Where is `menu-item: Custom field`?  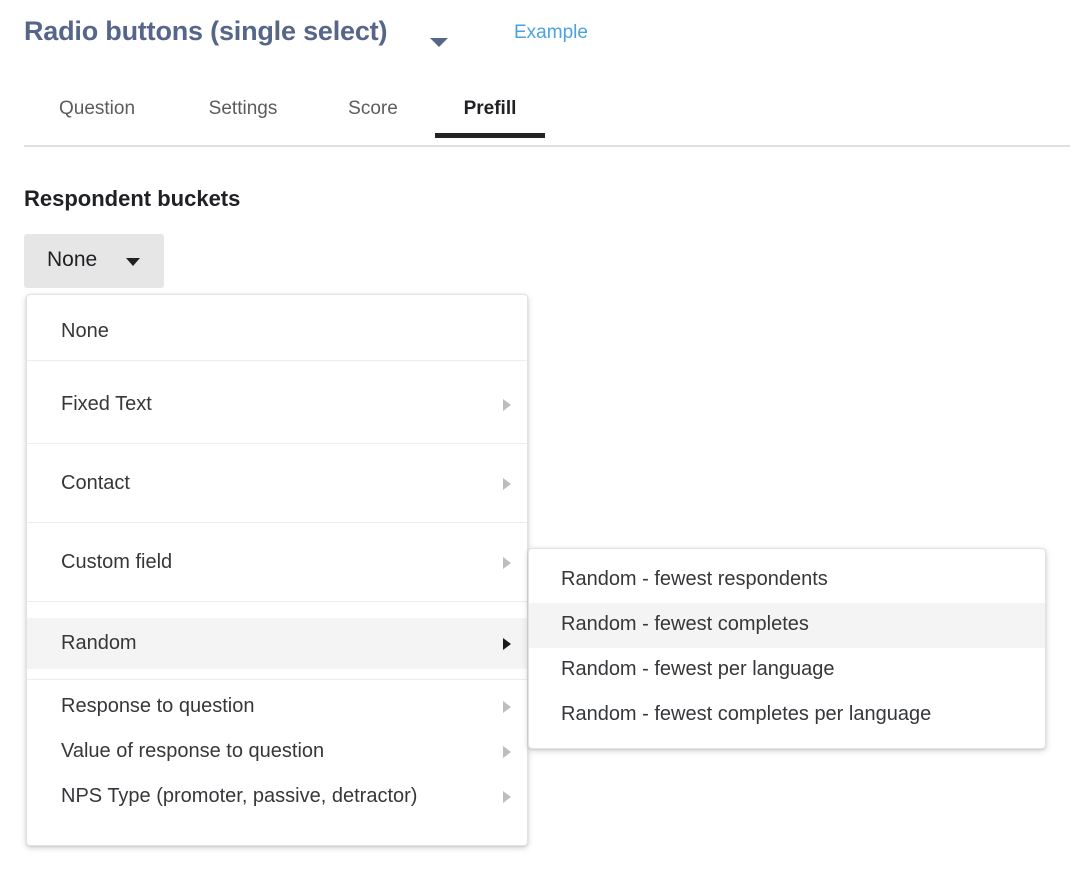
menu-item: Custom field is located at coordinates (277, 563).